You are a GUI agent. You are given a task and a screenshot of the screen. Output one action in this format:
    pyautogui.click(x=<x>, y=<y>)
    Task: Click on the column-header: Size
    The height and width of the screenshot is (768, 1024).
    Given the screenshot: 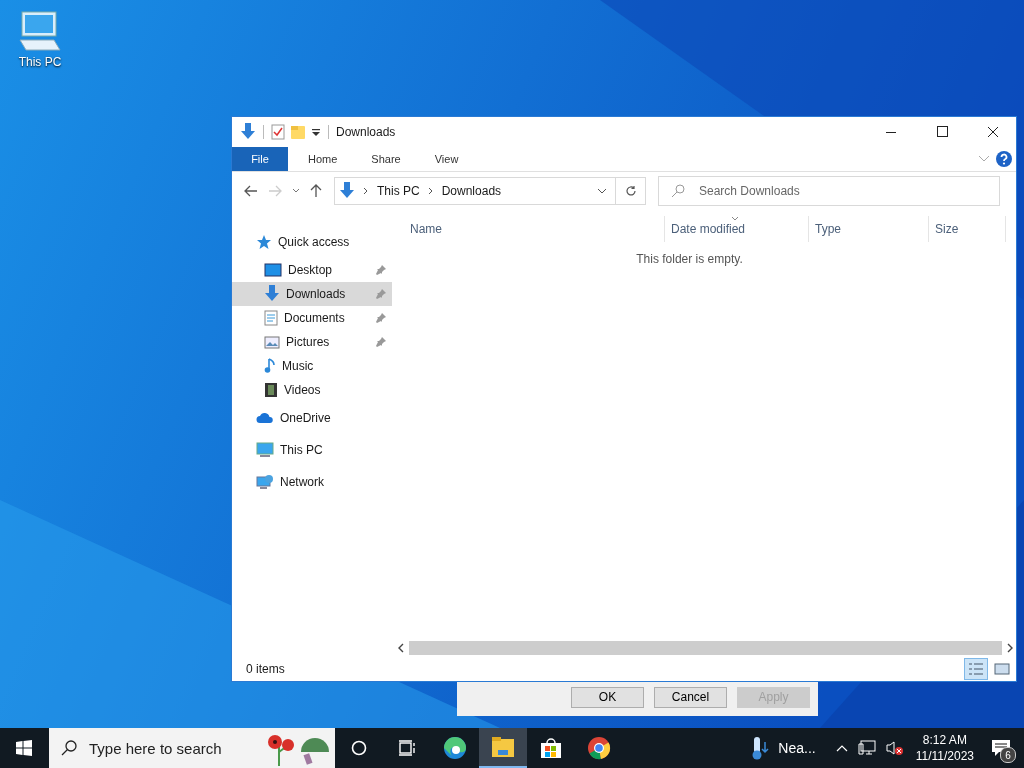 What is the action you would take?
    pyautogui.click(x=967, y=229)
    